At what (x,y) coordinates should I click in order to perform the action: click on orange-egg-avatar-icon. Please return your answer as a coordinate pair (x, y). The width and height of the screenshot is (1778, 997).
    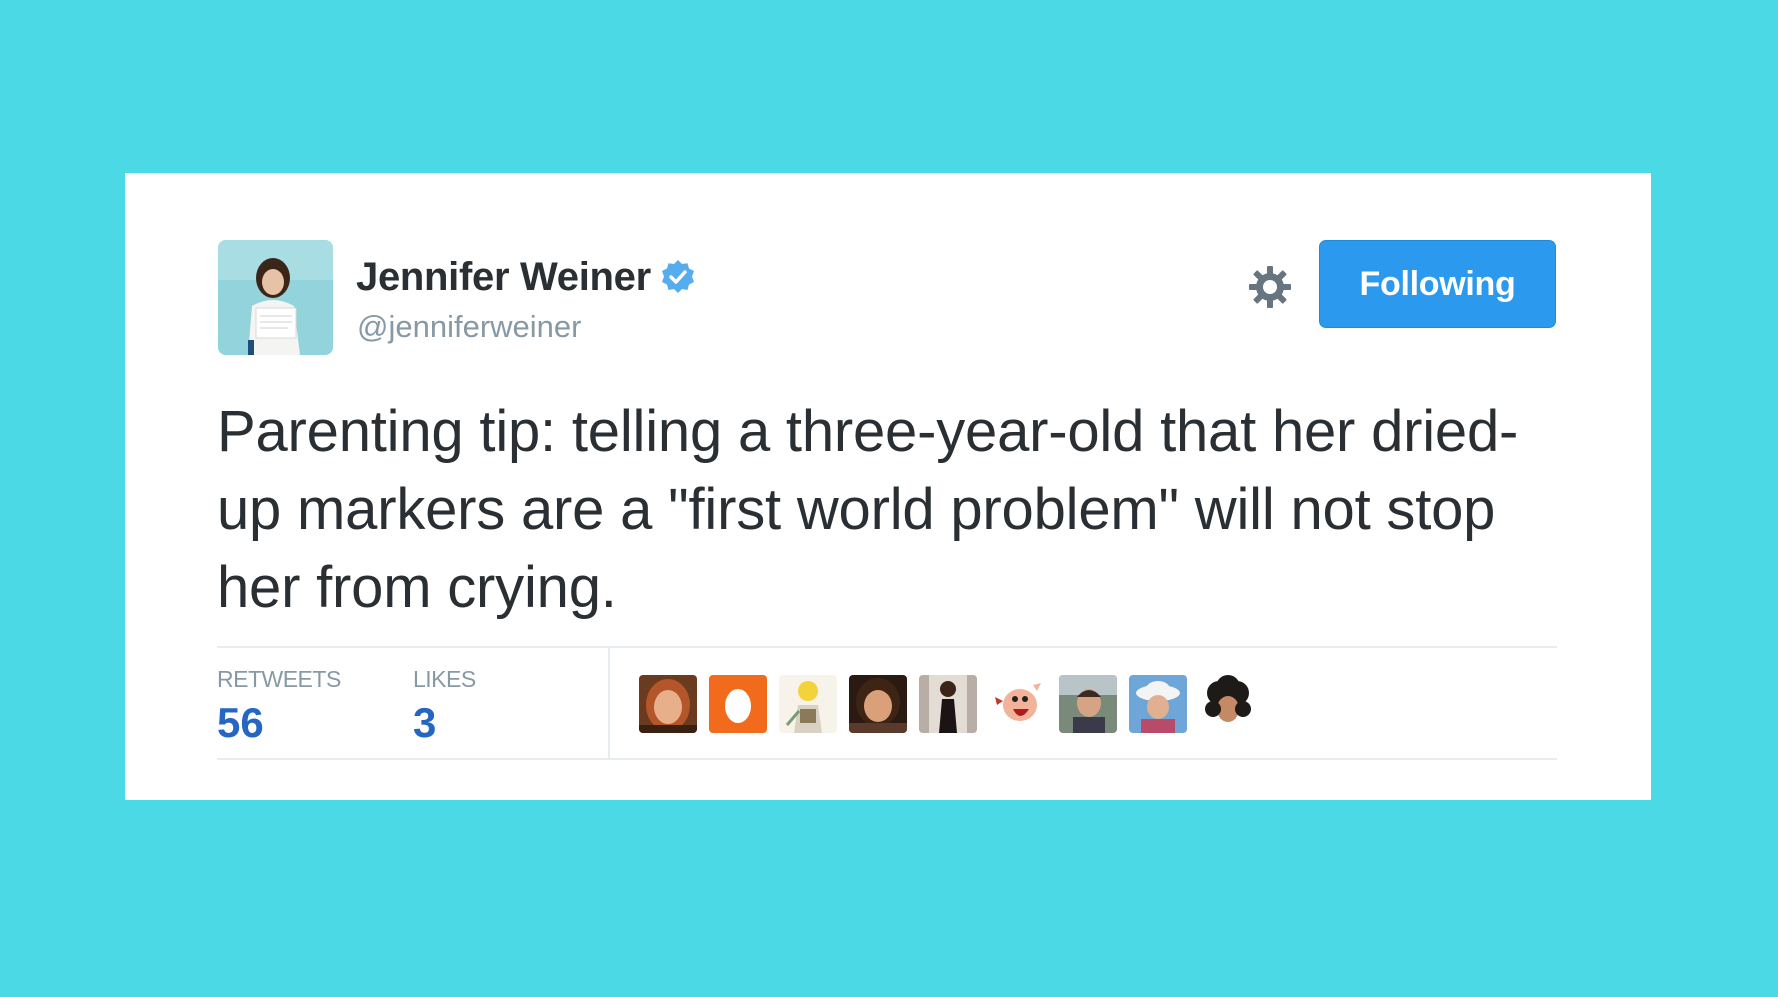
    Looking at the image, I should click on (738, 704).